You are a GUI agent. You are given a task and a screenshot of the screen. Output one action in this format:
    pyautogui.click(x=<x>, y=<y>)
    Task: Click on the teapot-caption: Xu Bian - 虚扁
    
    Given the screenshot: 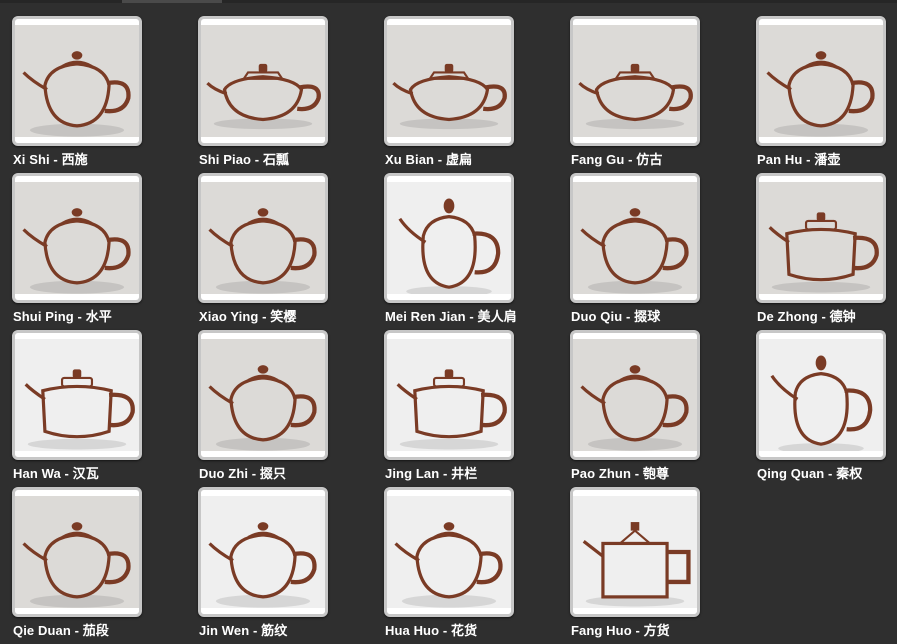 What is the action you would take?
    pyautogui.click(x=428, y=158)
    